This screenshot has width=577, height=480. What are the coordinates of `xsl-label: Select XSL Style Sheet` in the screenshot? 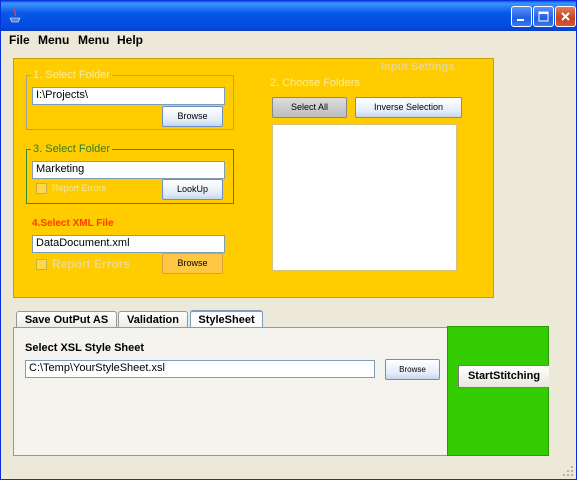 It's located at (85, 348).